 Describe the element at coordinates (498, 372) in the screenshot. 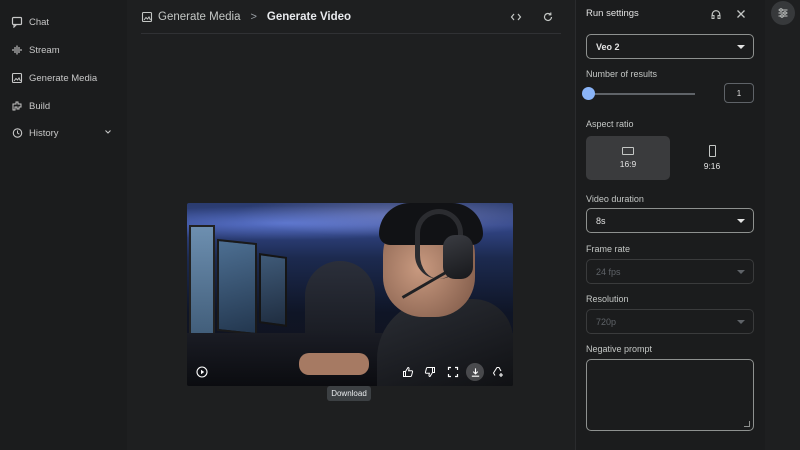

I see `add-to-drive-icon` at that location.